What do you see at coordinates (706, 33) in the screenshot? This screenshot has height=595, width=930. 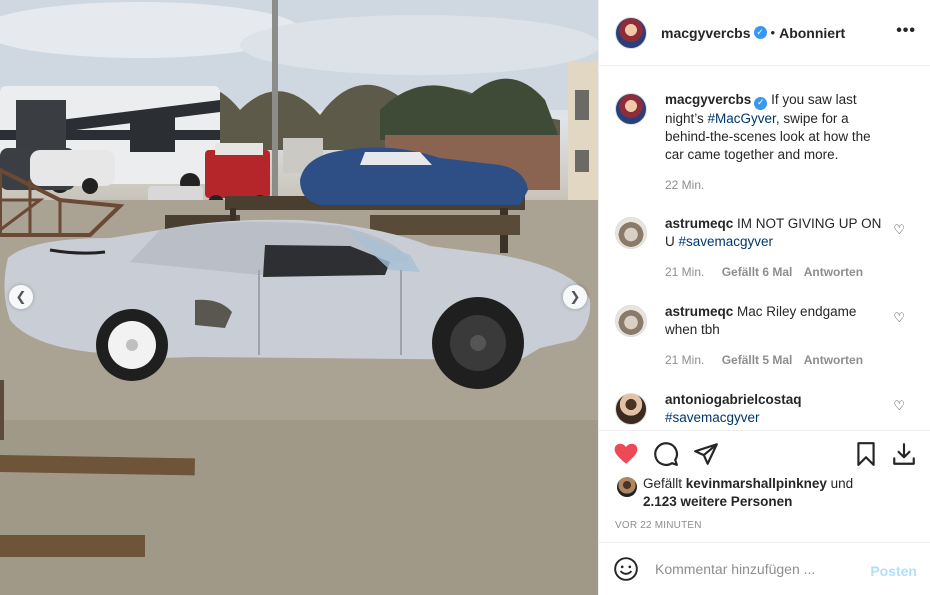 I see `post-author-username: macgyvercbs` at bounding box center [706, 33].